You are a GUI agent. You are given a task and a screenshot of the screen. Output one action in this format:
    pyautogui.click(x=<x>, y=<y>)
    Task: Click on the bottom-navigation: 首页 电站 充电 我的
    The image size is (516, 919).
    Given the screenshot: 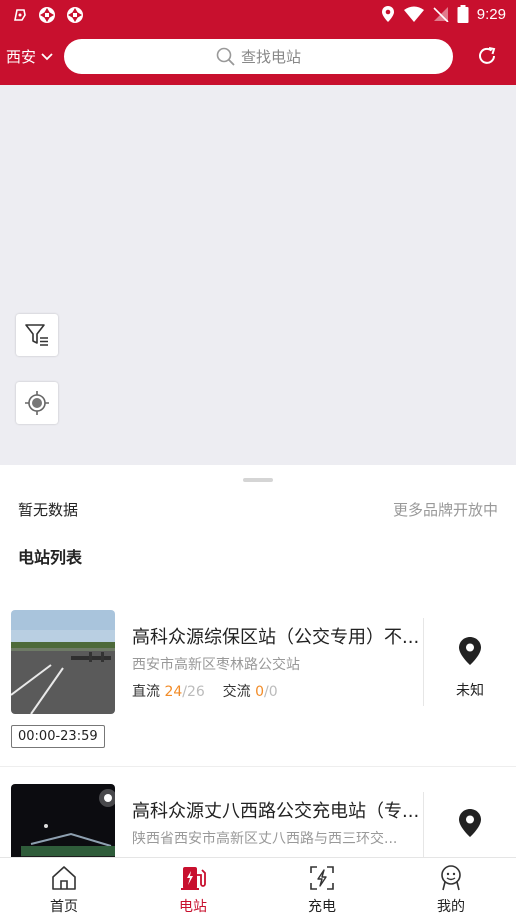 What is the action you would take?
    pyautogui.click(x=258, y=888)
    